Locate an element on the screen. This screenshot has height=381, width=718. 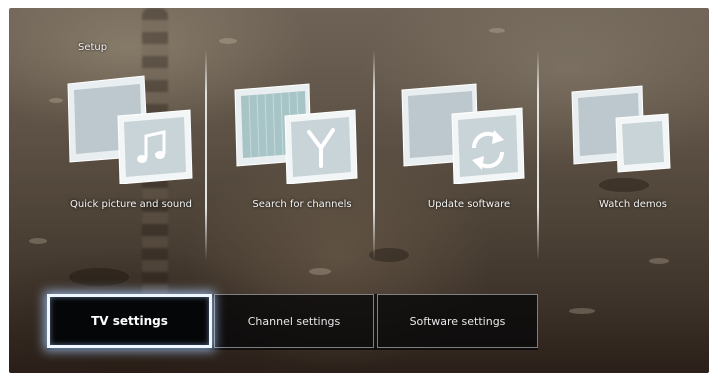
tab-label: Software settings is located at coordinates (457, 321).